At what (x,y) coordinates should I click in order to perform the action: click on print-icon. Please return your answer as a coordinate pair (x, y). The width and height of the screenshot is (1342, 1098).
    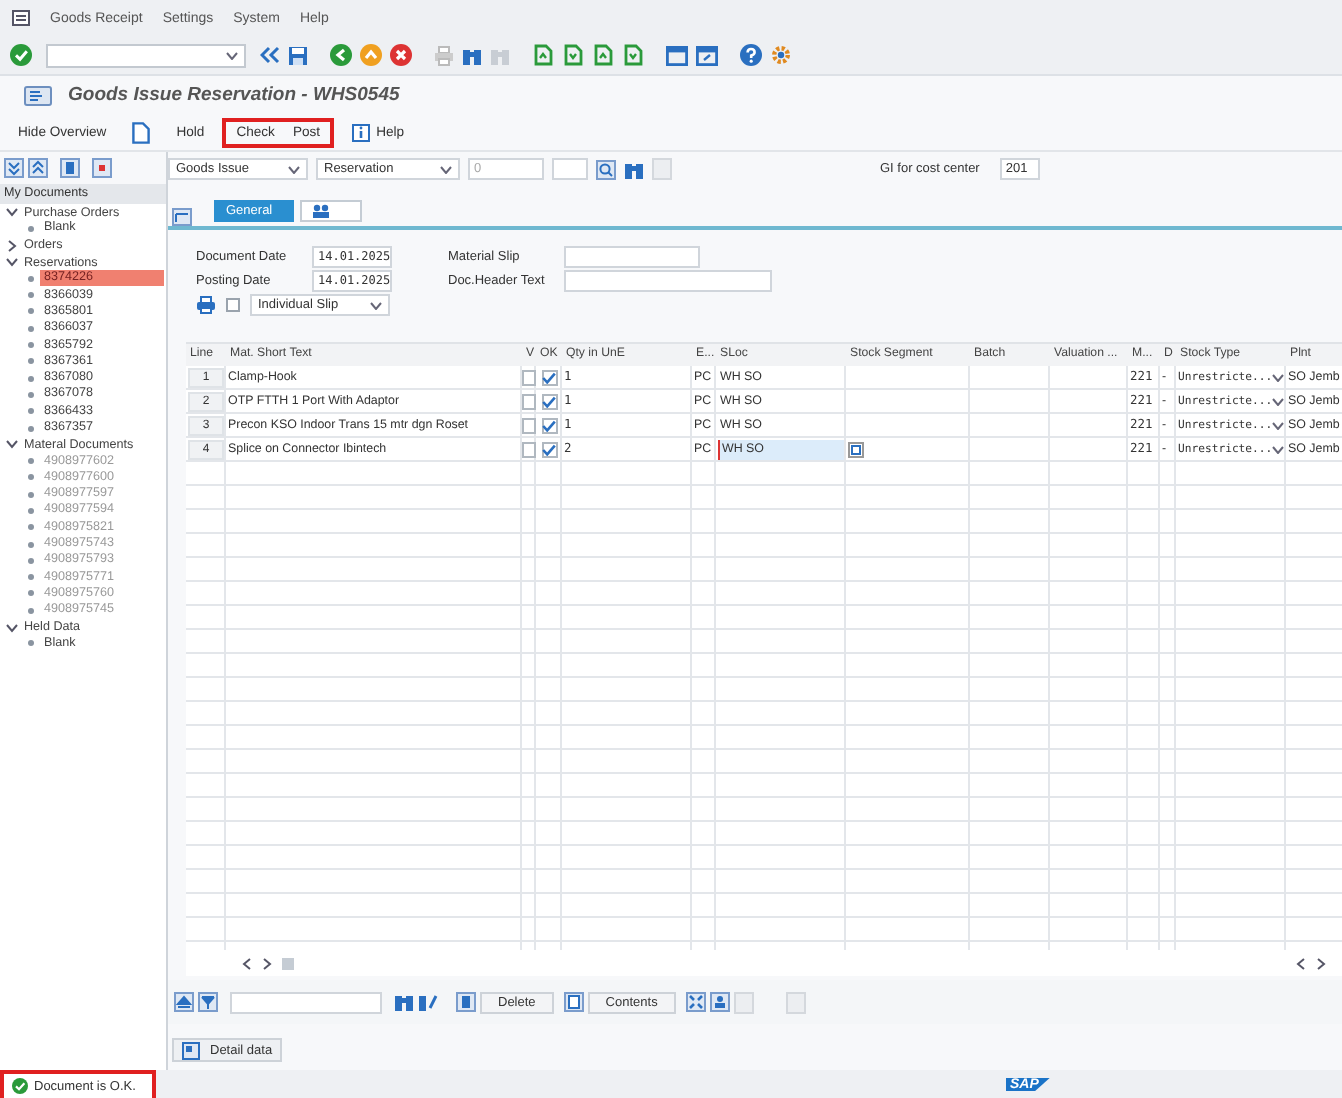
    Looking at the image, I should click on (444, 55).